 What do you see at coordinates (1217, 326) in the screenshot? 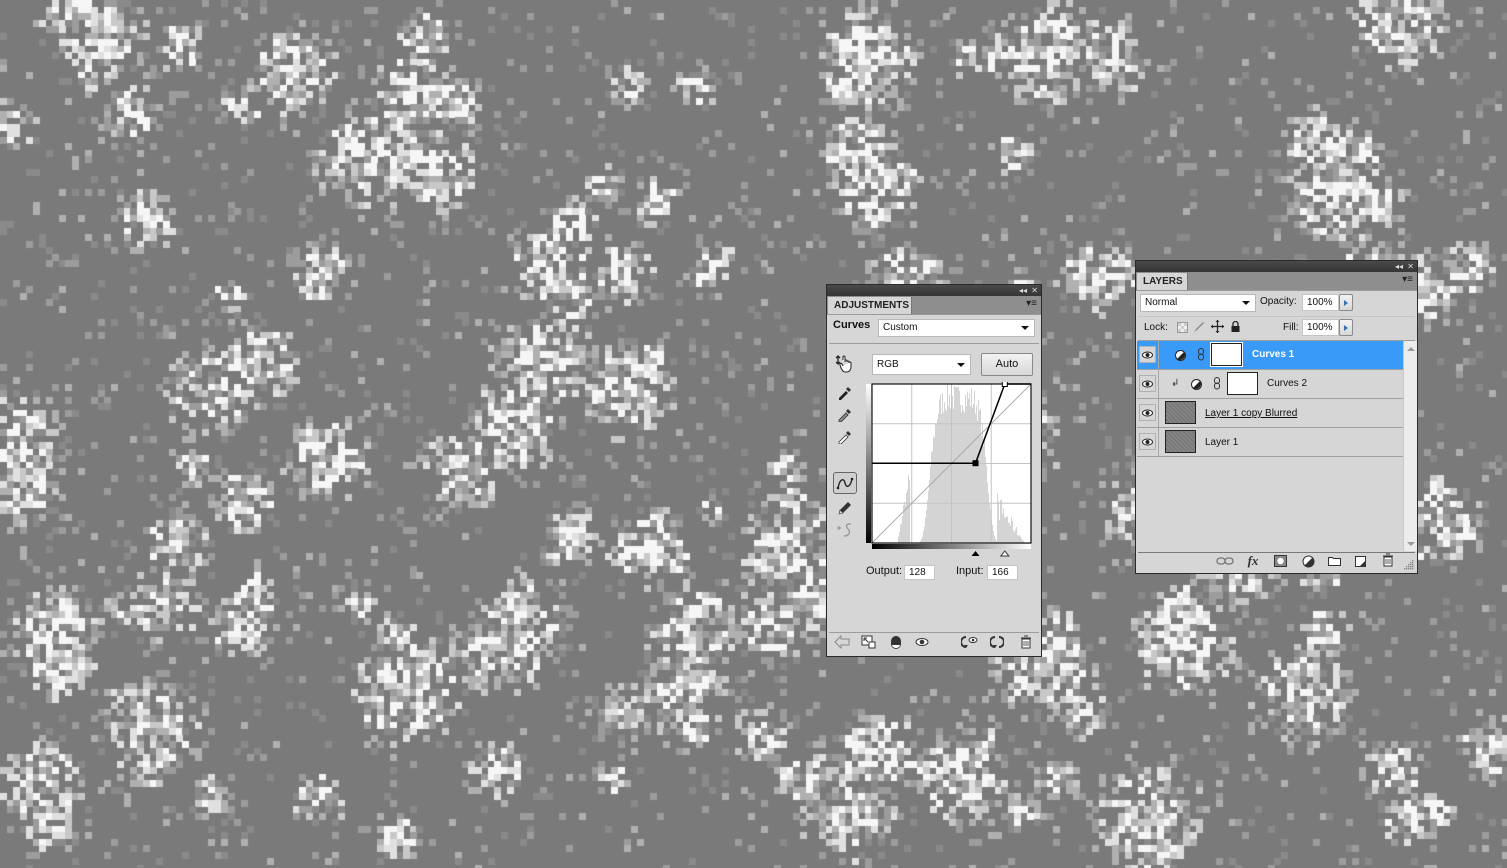
I see `lock-position-icon` at bounding box center [1217, 326].